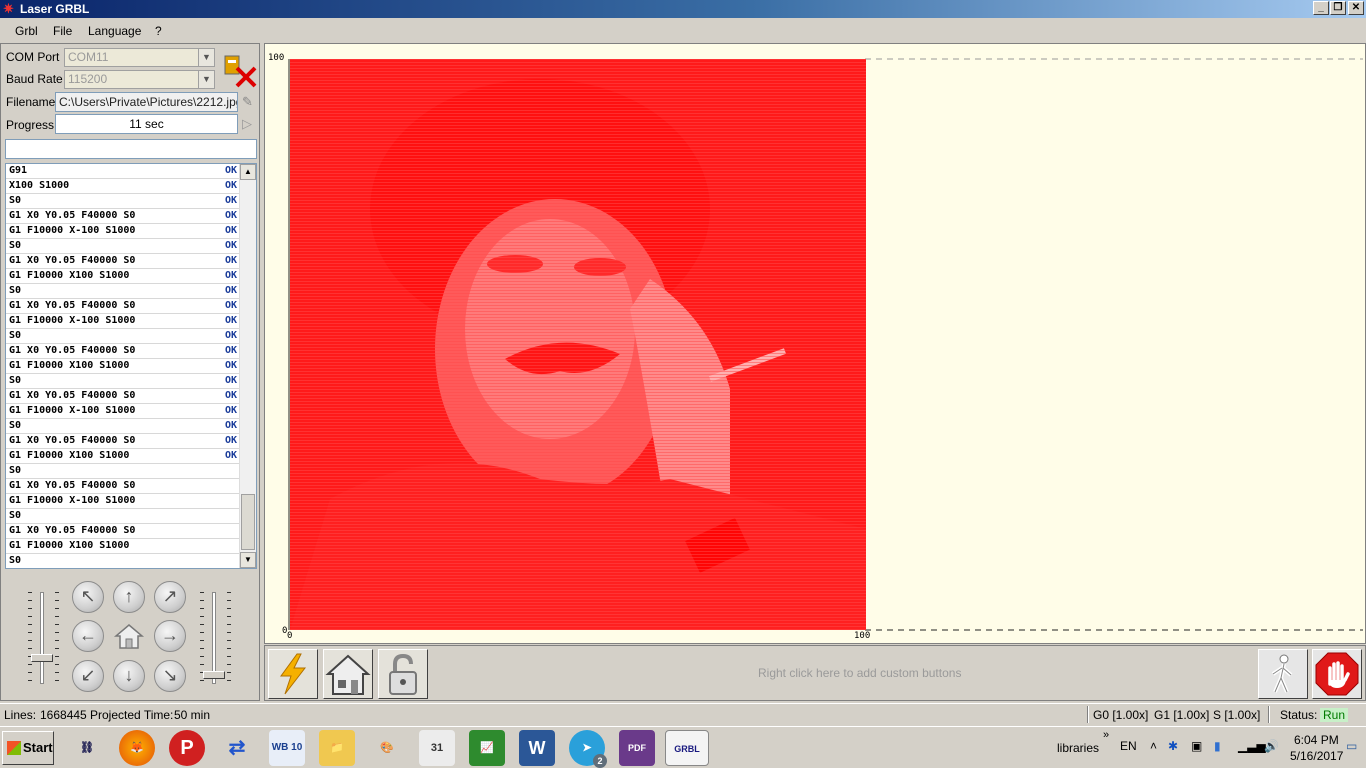 This screenshot has height=768, width=1366. I want to click on open-file-icon: ✎, so click(247, 102).